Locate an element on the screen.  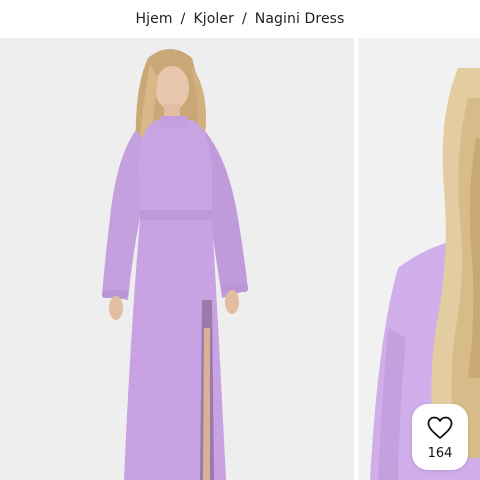
wishlist-button: 164 is located at coordinates (440, 437).